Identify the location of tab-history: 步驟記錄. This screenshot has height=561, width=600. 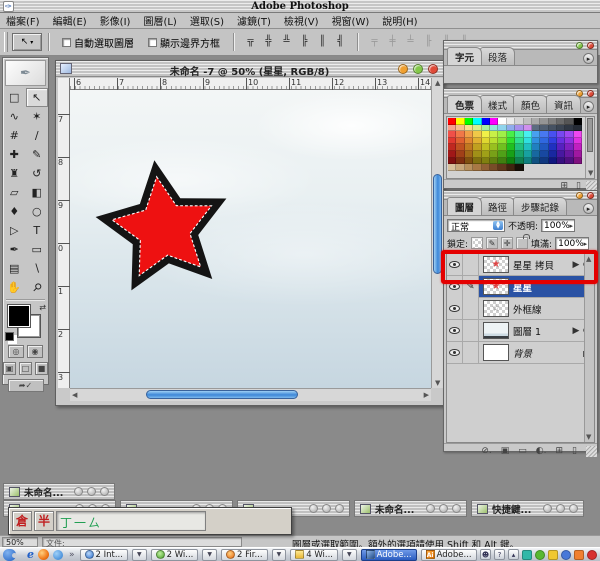
(540, 206).